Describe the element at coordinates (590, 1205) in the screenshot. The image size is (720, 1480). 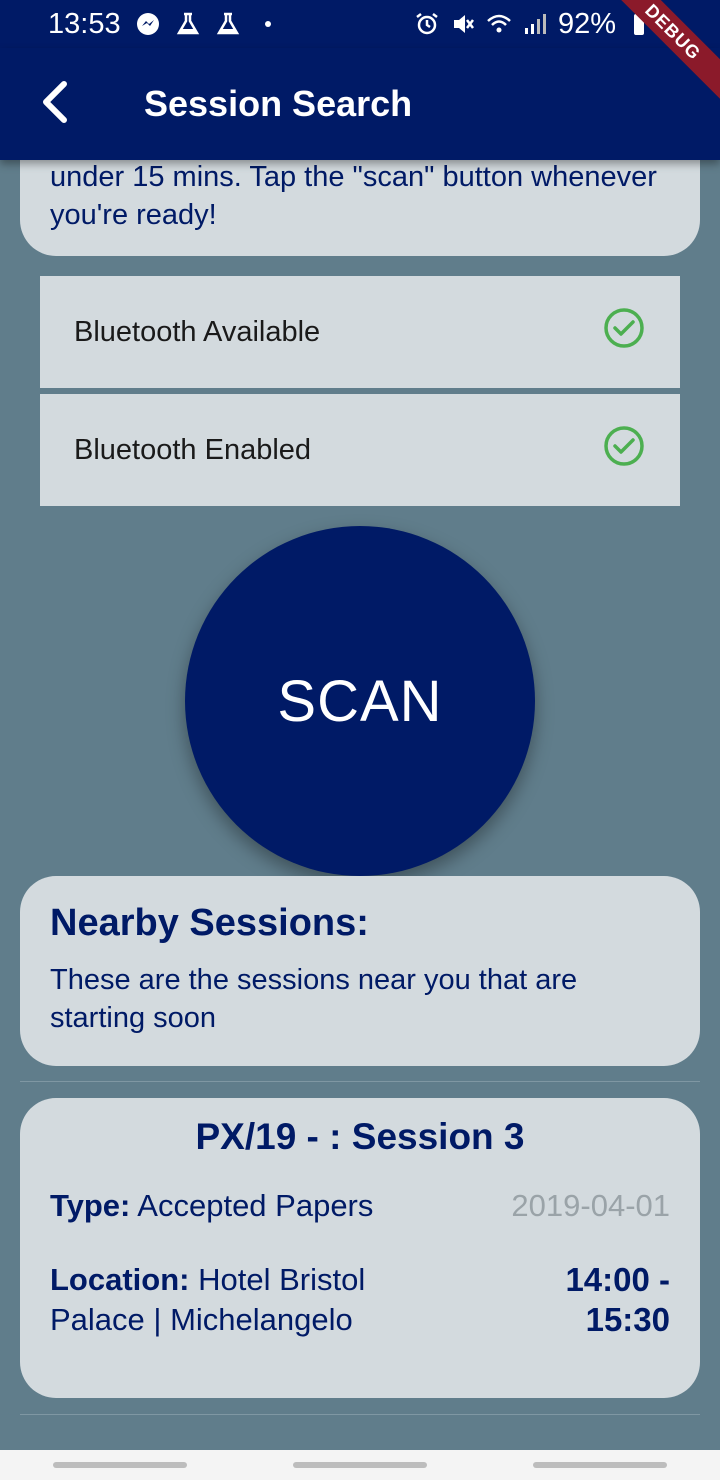
I see `session-date: 2019-04-01` at that location.